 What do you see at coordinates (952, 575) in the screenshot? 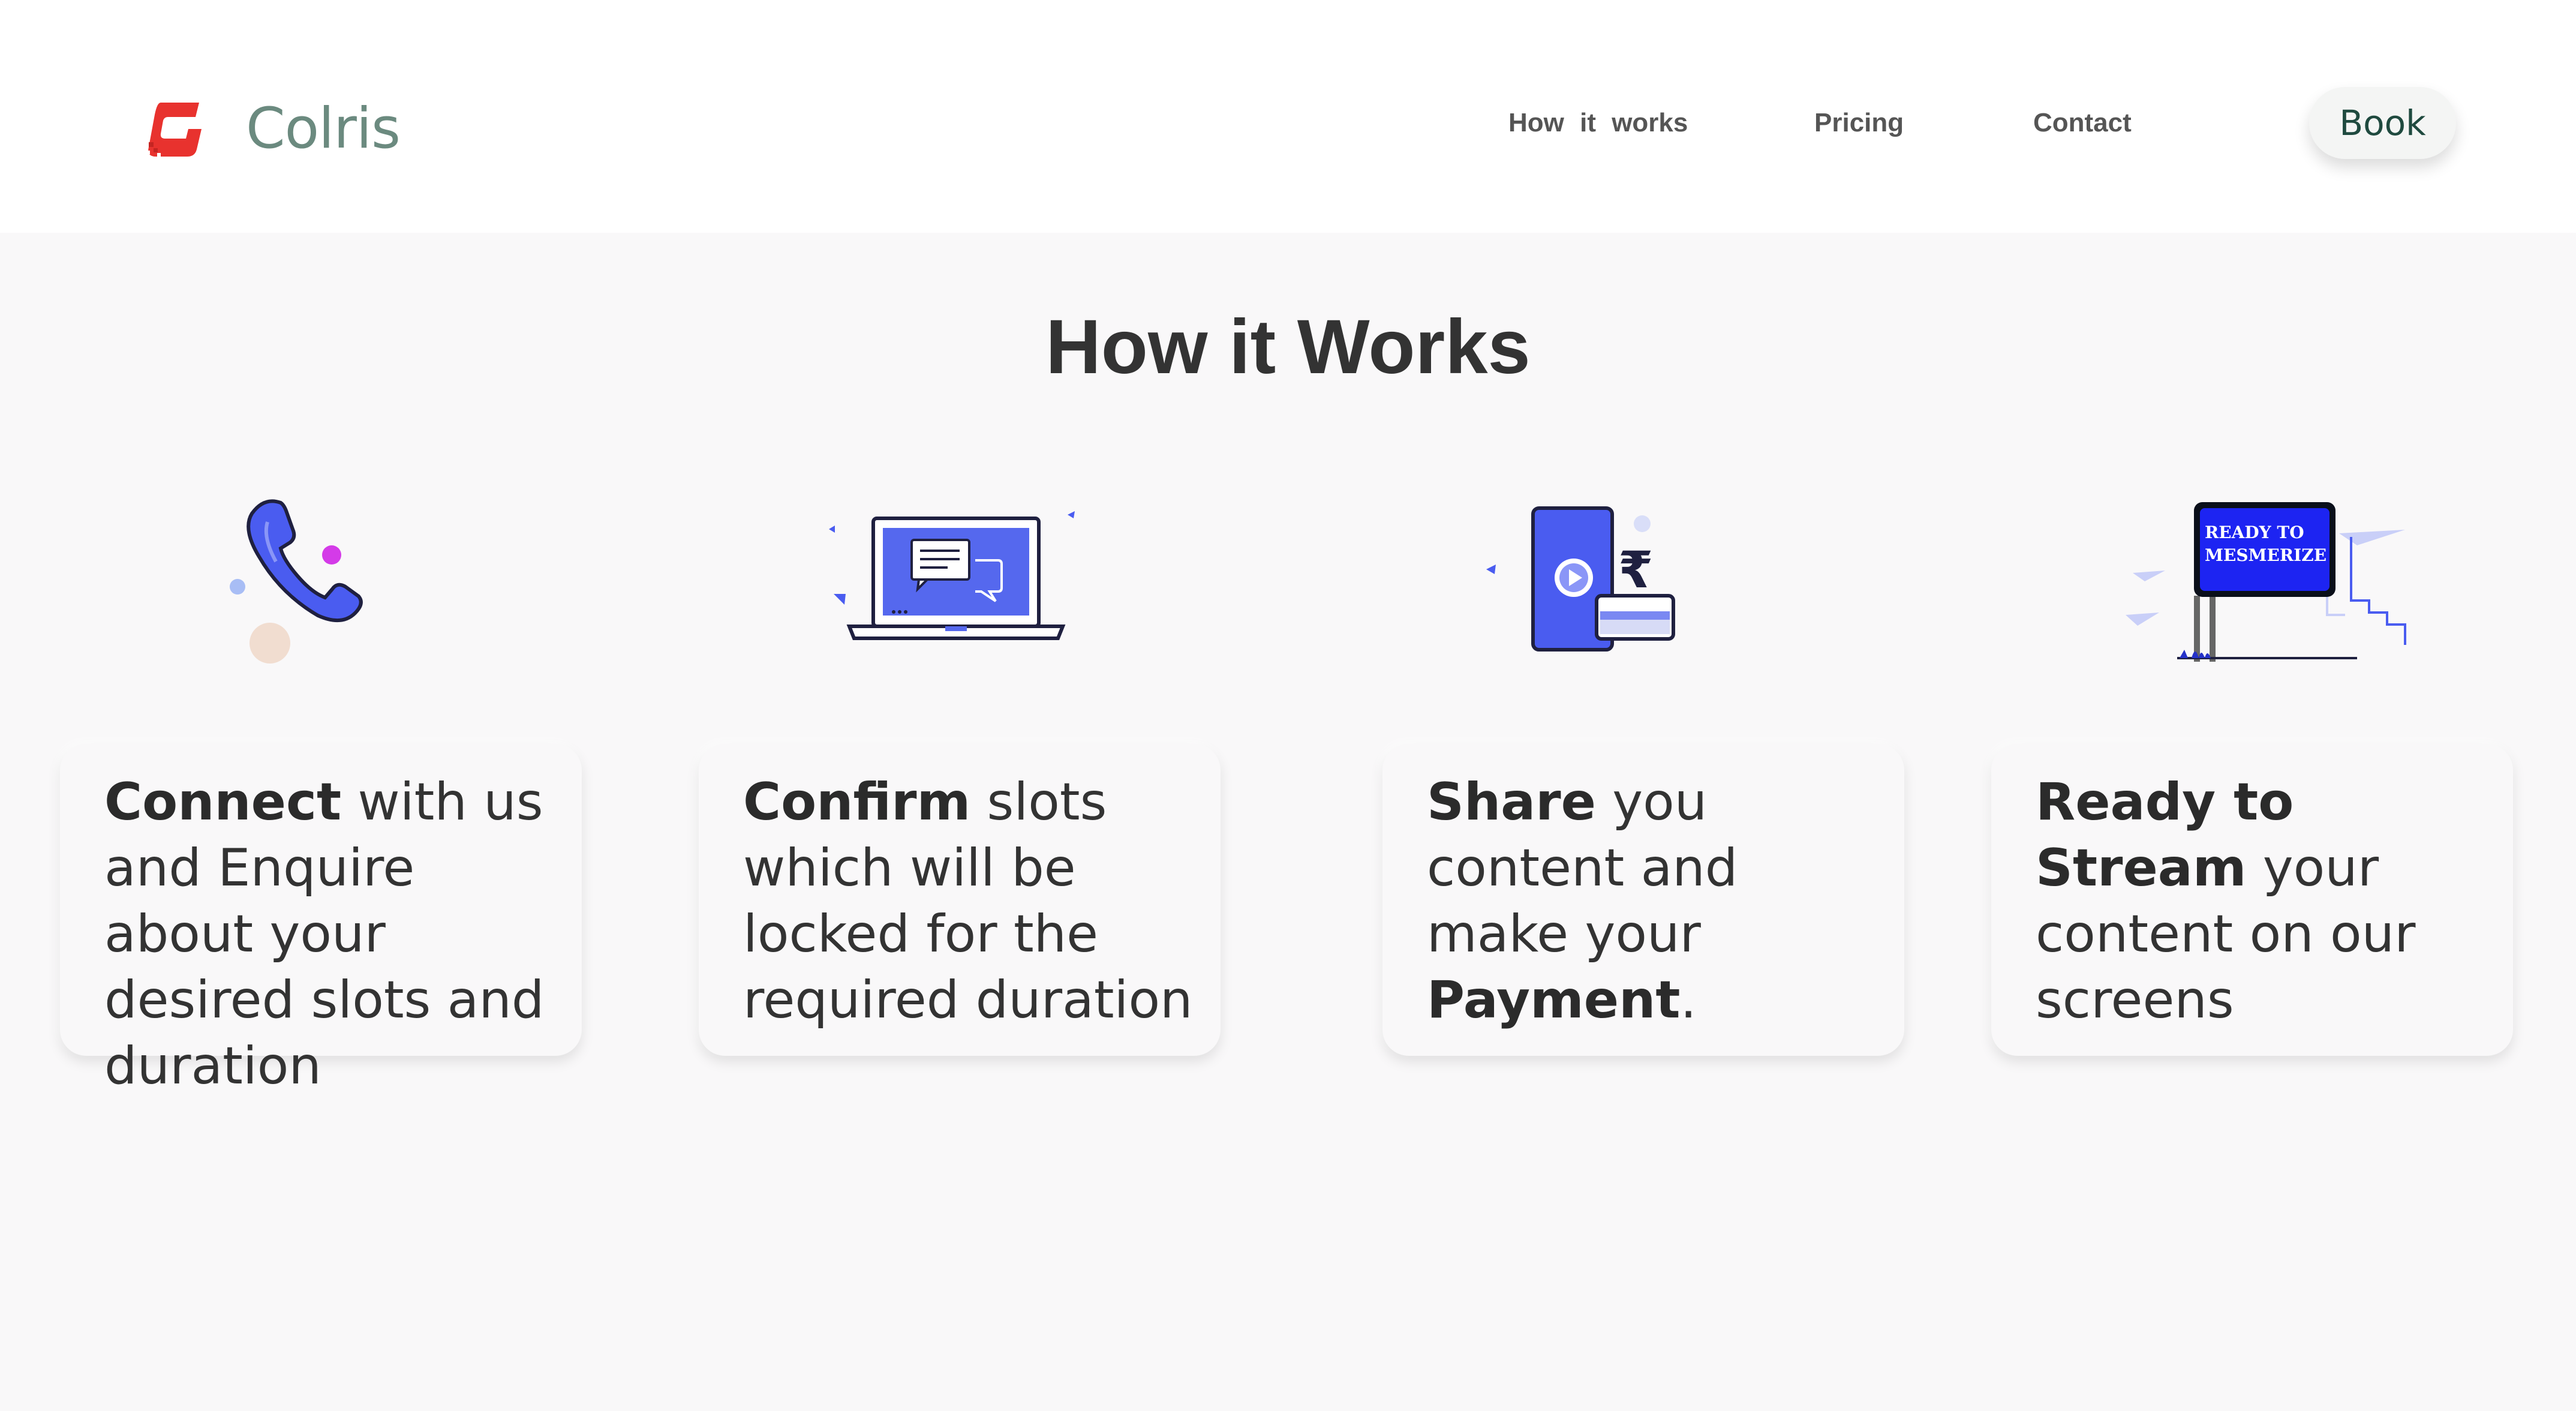
I see `laptop-chat-icon` at bounding box center [952, 575].